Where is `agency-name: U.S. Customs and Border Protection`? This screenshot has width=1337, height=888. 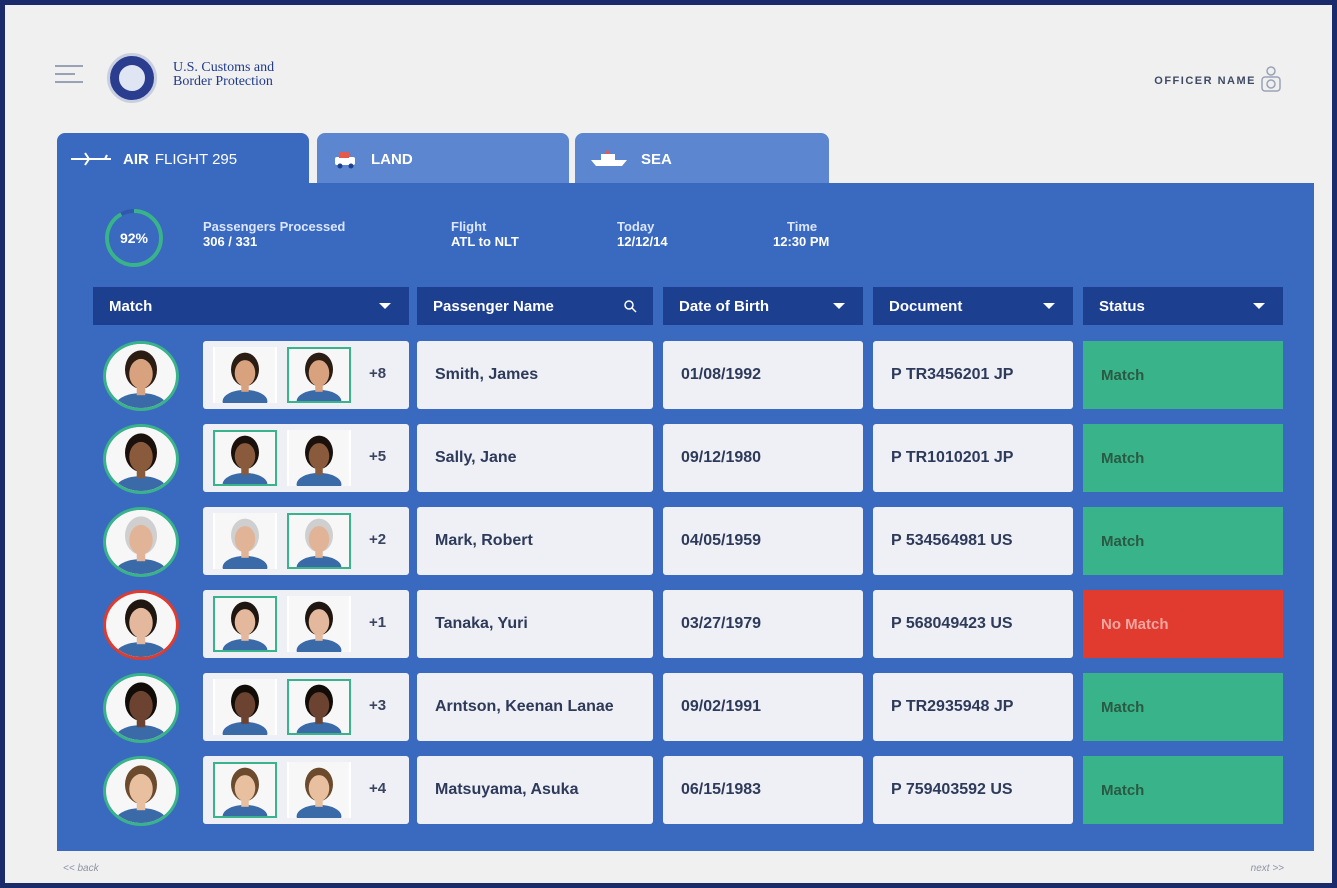
agency-name: U.S. Customs and Border Protection is located at coordinates (223, 75).